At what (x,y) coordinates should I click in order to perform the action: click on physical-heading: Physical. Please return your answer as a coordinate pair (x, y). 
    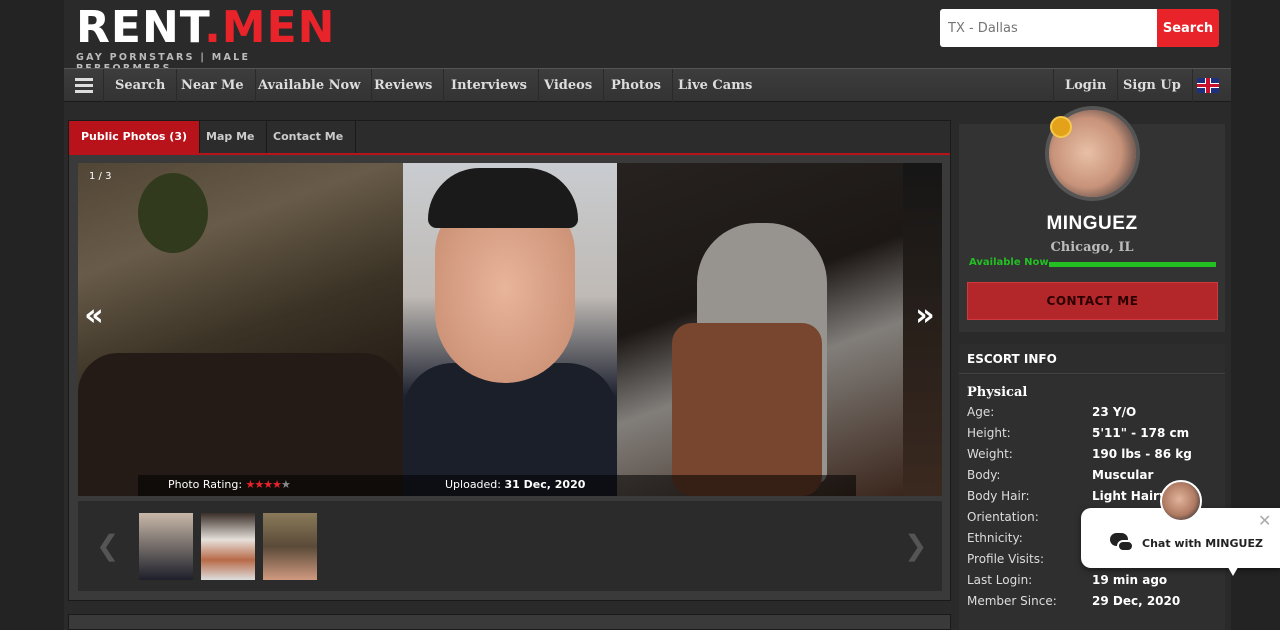
    Looking at the image, I should click on (997, 392).